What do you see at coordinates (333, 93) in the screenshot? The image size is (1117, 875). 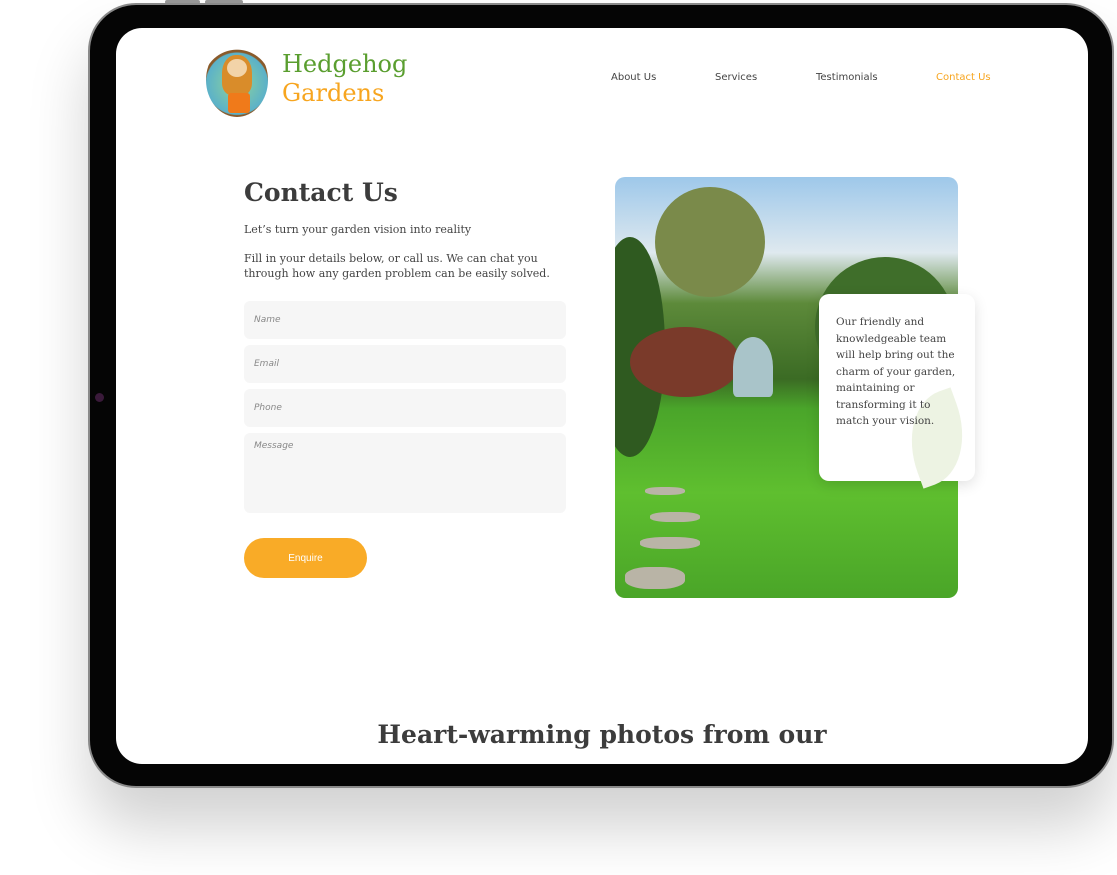 I see `brand-line2: Gardens` at bounding box center [333, 93].